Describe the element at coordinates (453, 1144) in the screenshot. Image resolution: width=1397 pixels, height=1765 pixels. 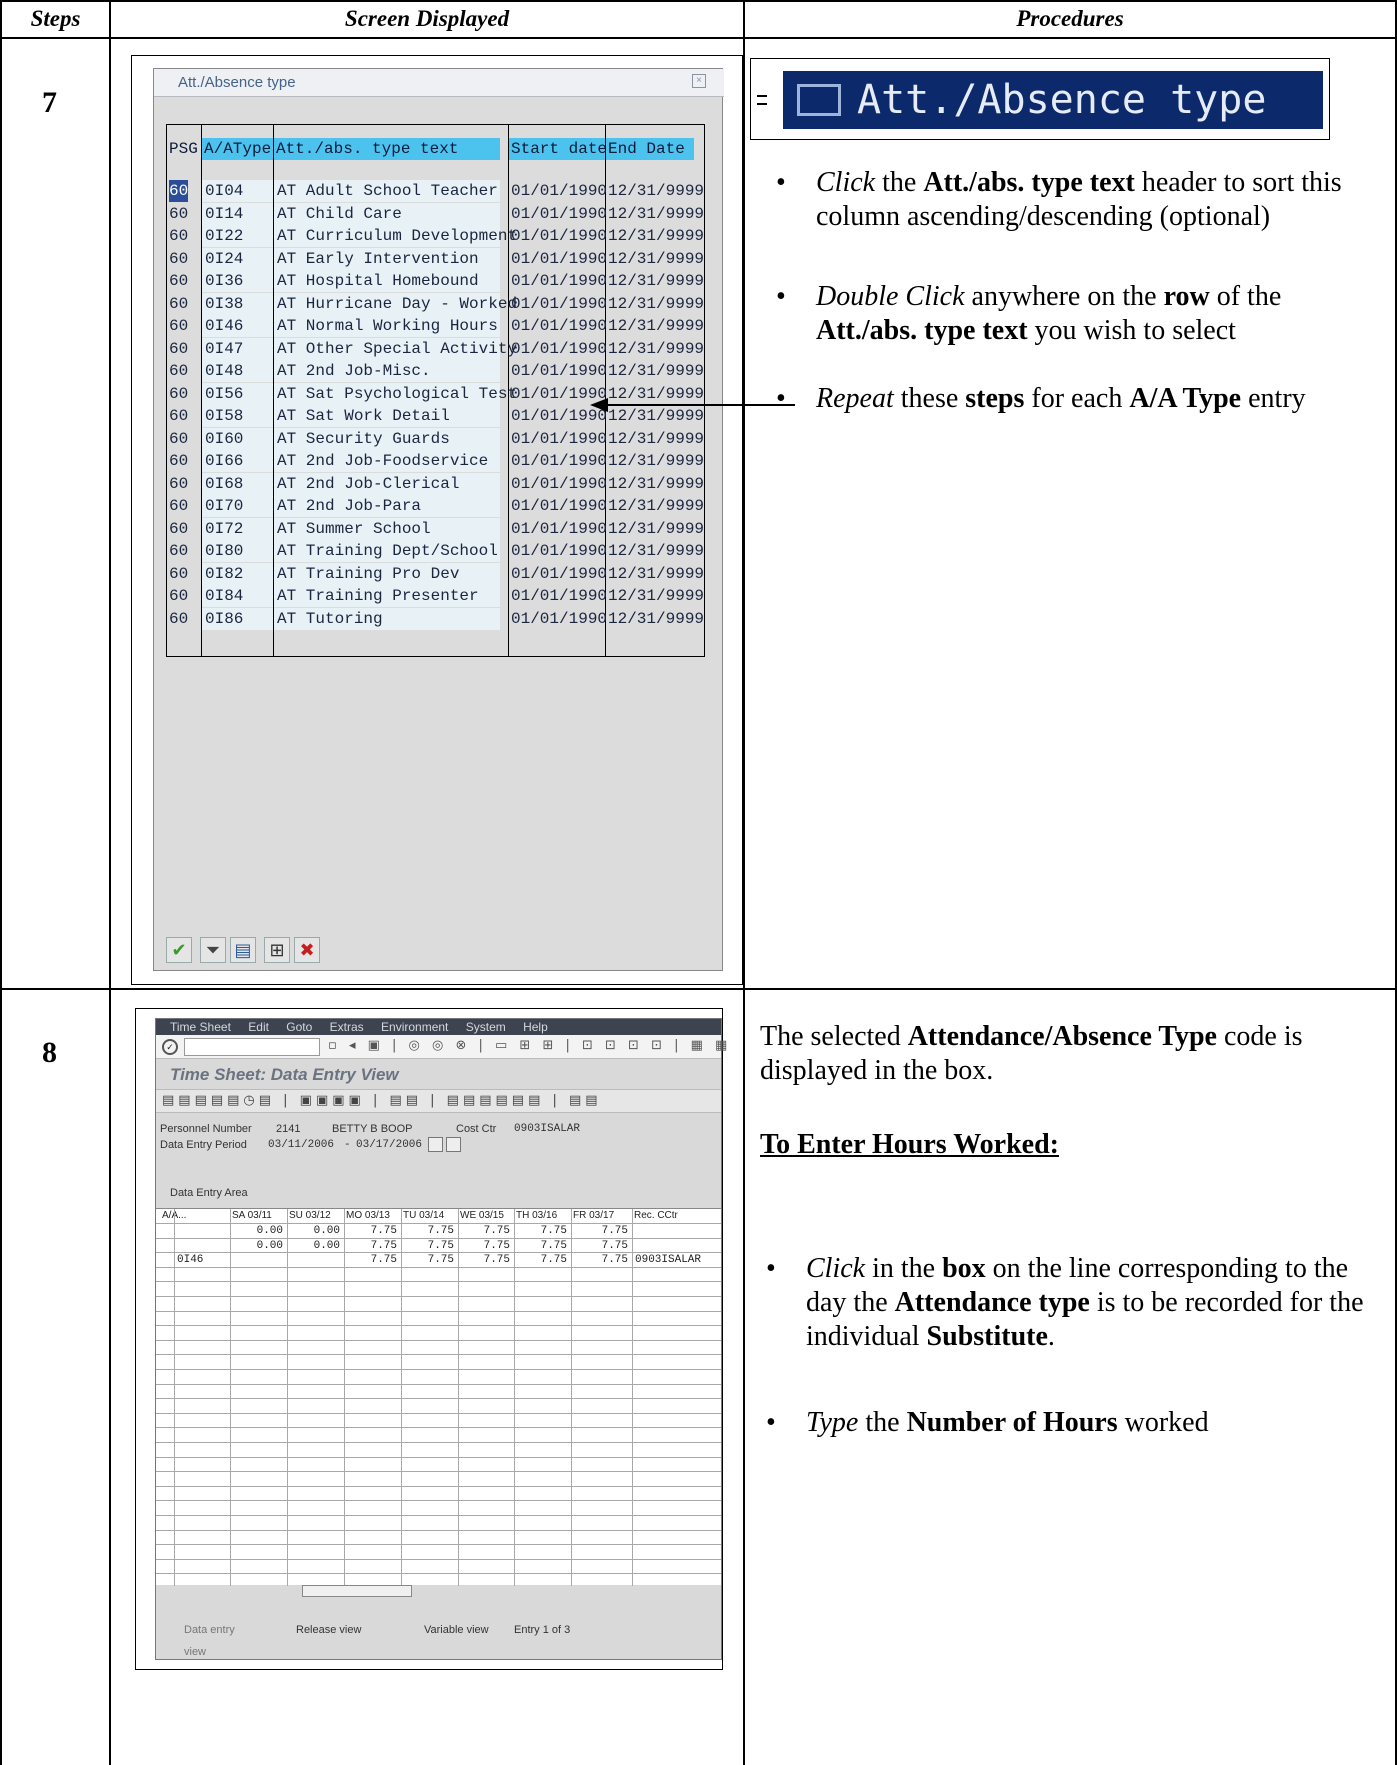
I see `next-period-icon` at that location.